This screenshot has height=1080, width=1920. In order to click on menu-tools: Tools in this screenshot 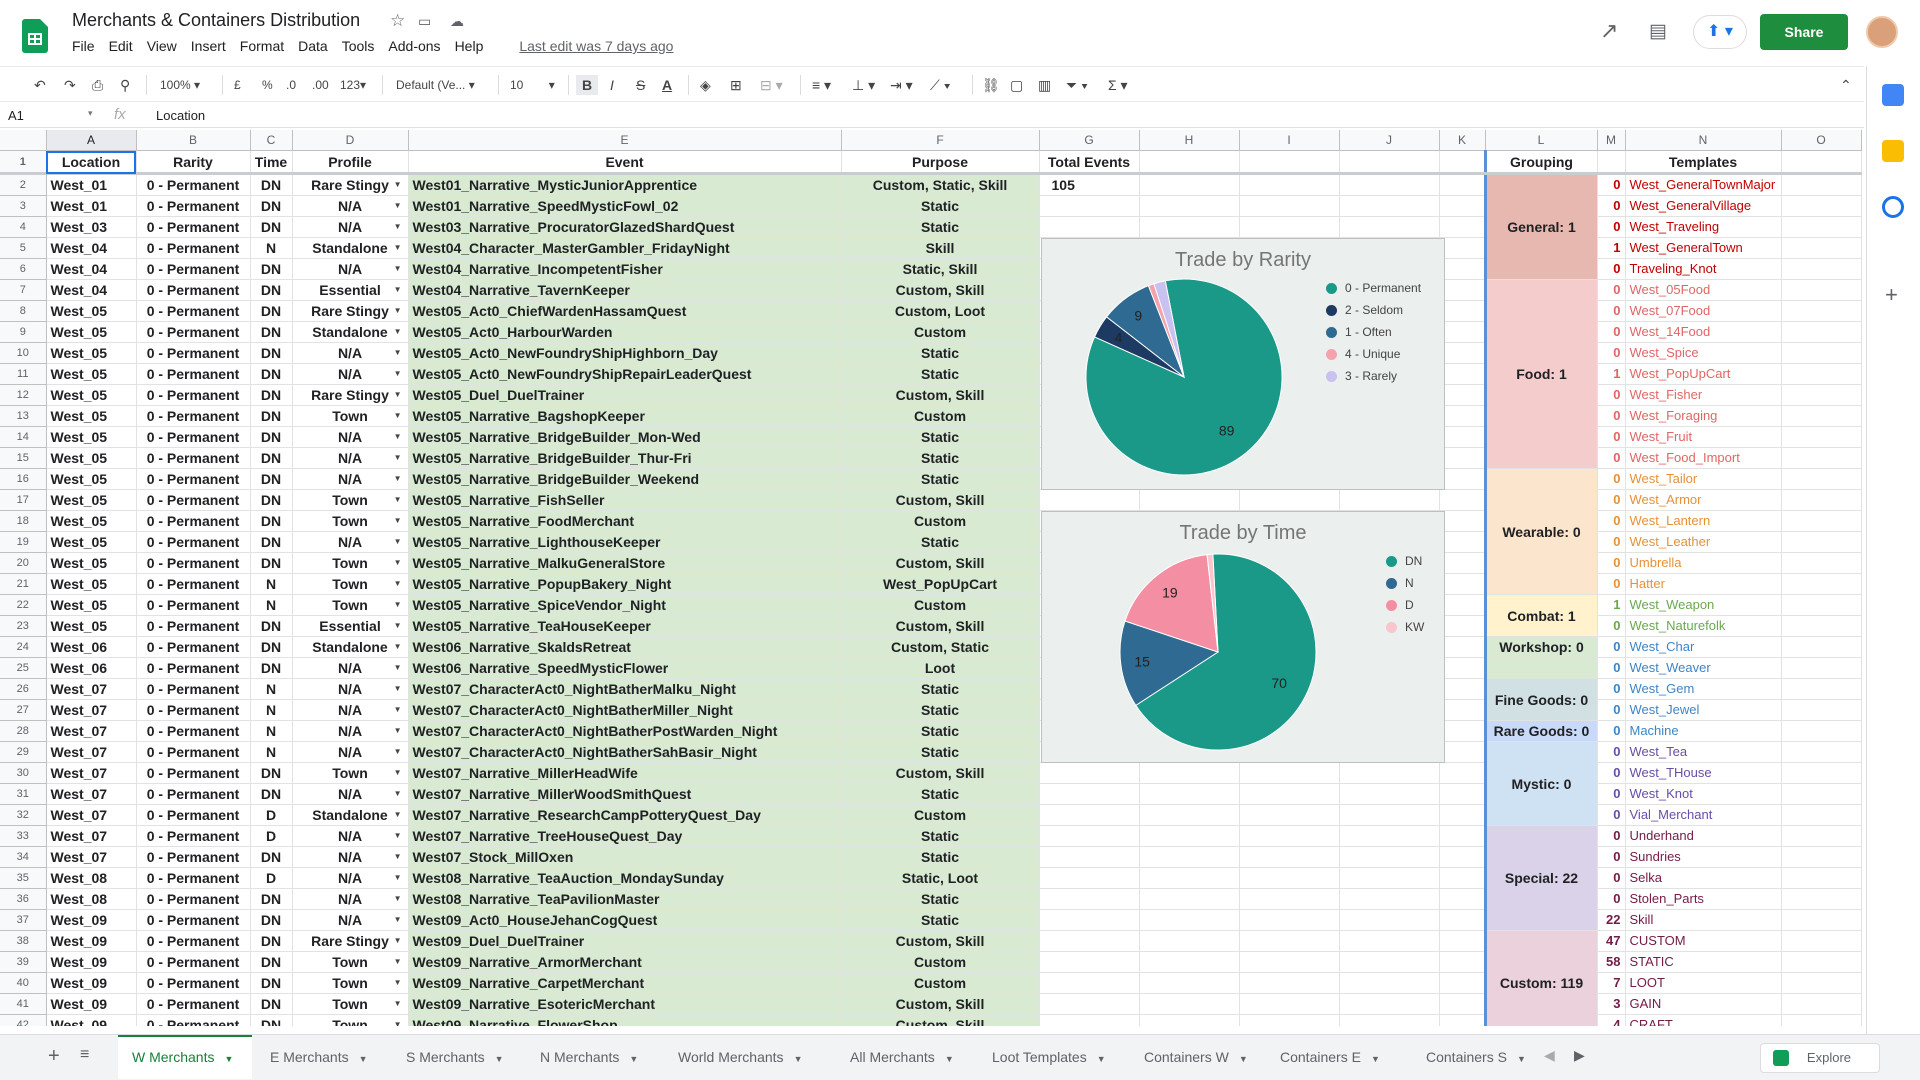, I will do `click(358, 46)`.